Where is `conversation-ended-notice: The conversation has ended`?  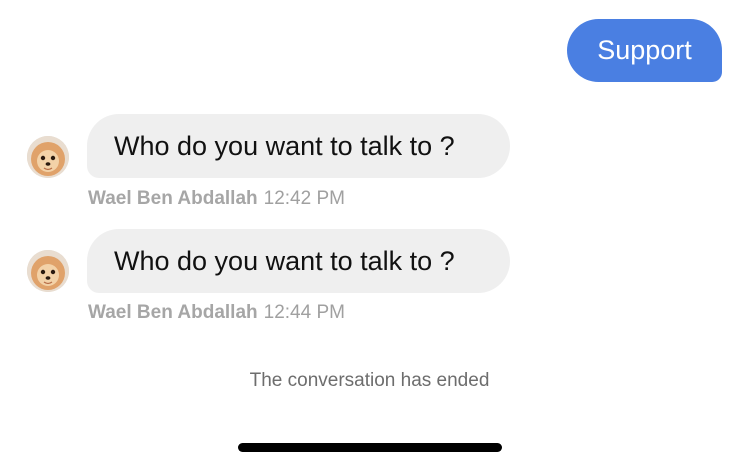
conversation-ended-notice: The conversation has ended is located at coordinates (369, 380).